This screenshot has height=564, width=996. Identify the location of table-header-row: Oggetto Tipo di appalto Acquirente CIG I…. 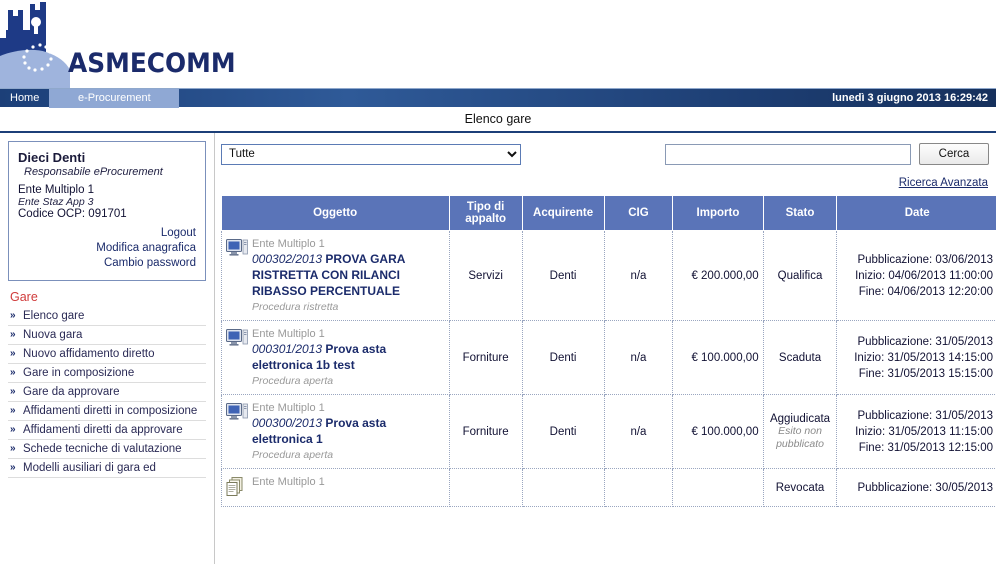
(608, 213).